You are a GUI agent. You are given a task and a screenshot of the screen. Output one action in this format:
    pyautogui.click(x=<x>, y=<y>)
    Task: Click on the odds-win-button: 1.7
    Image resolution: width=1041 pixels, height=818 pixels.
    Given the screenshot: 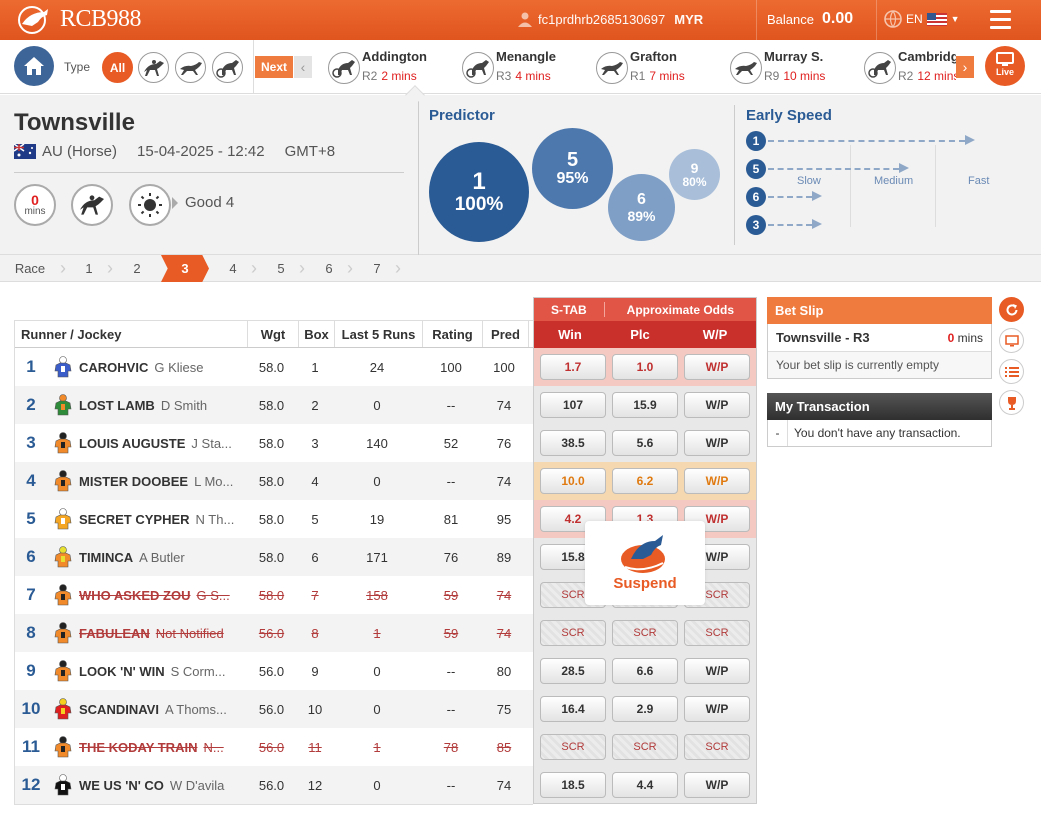 What is the action you would take?
    pyautogui.click(x=573, y=367)
    